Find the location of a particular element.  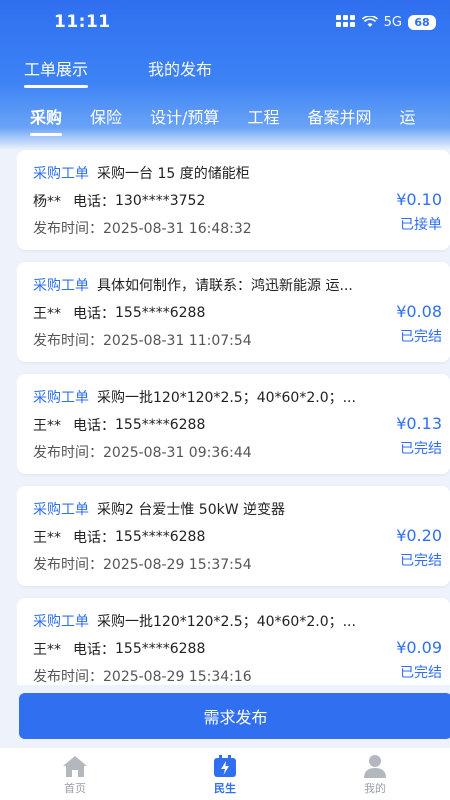

nav-livelihood-label: 民生 is located at coordinates (225, 788).